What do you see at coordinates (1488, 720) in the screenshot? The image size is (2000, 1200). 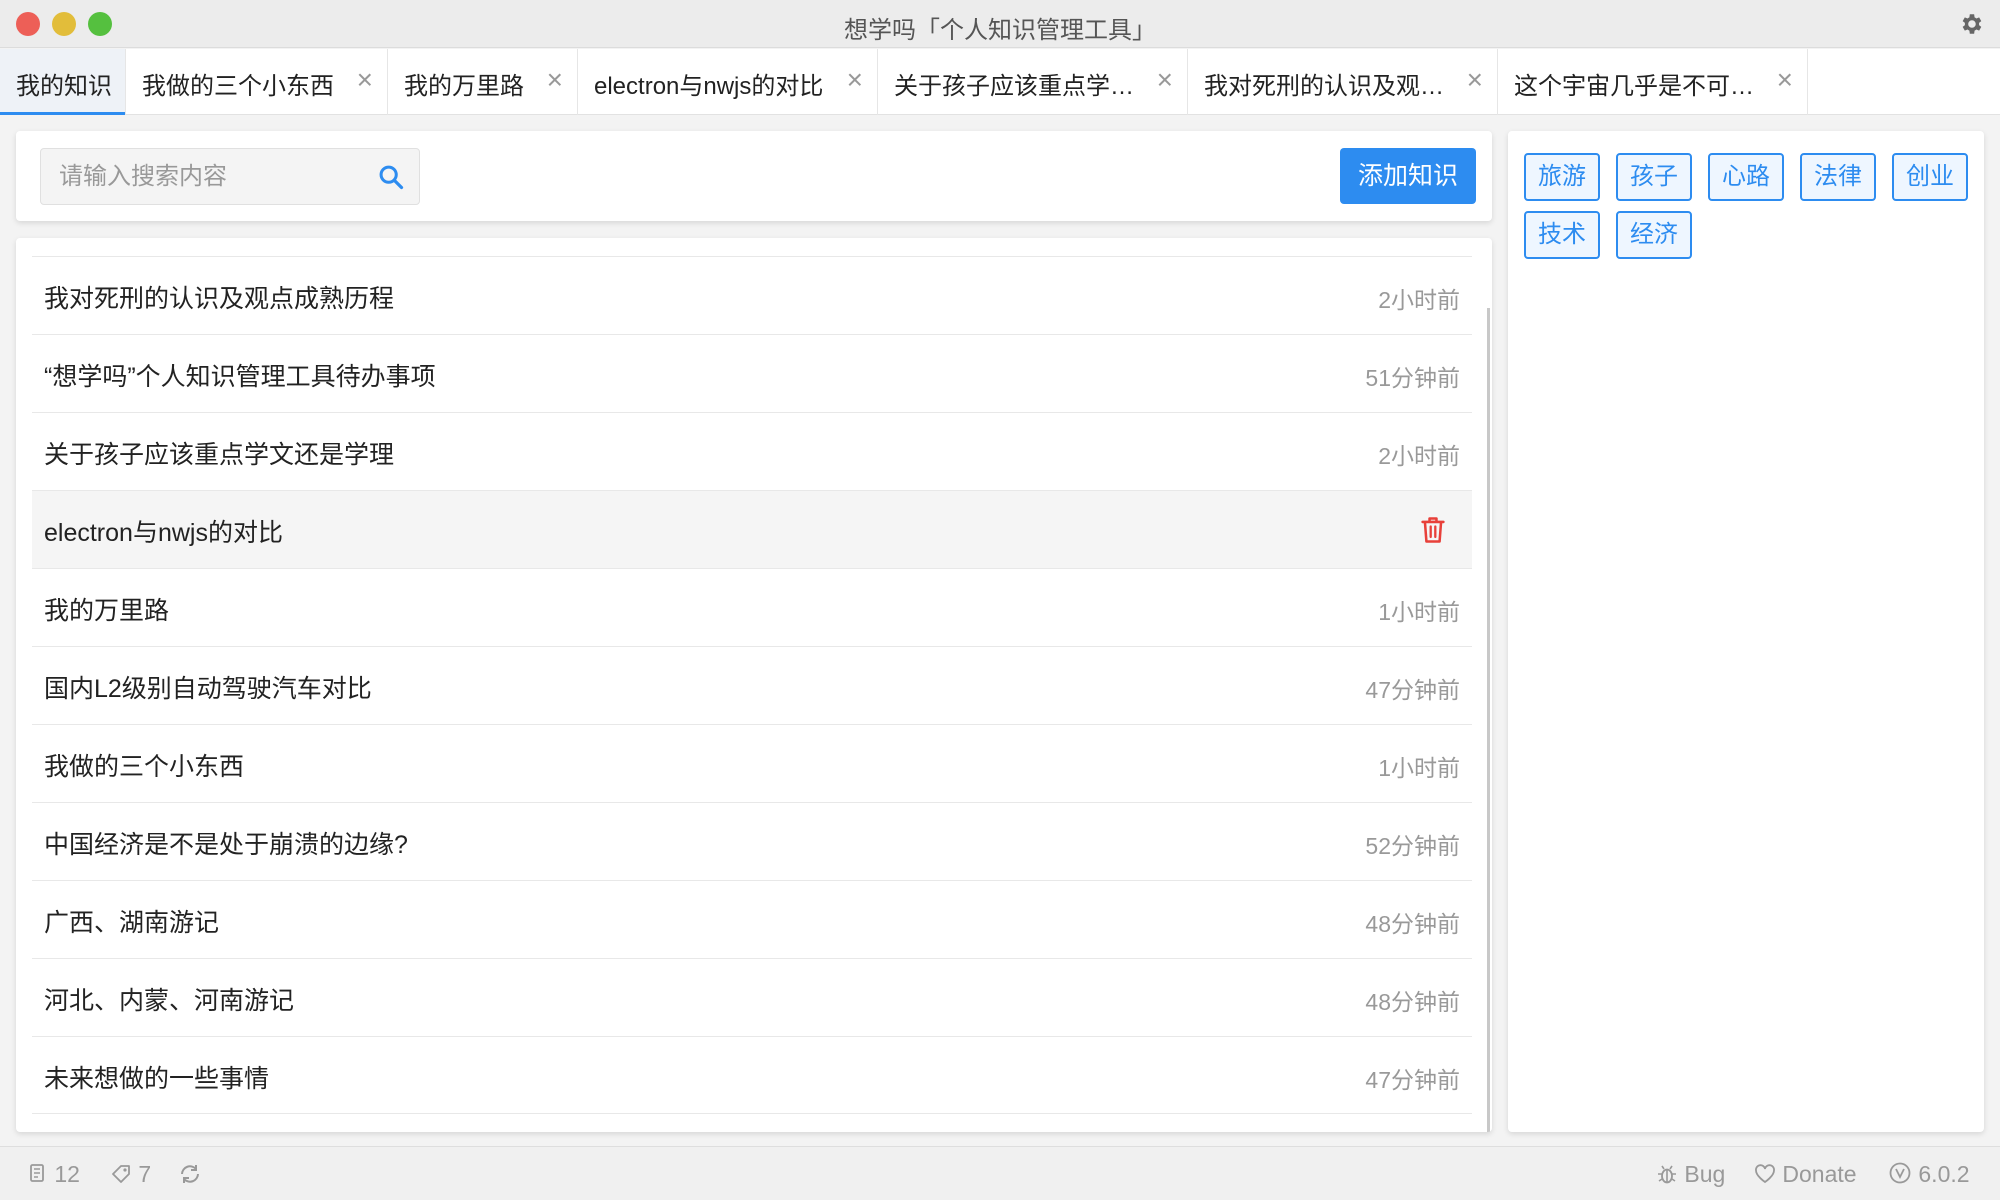 I see `list-scrollbar` at bounding box center [1488, 720].